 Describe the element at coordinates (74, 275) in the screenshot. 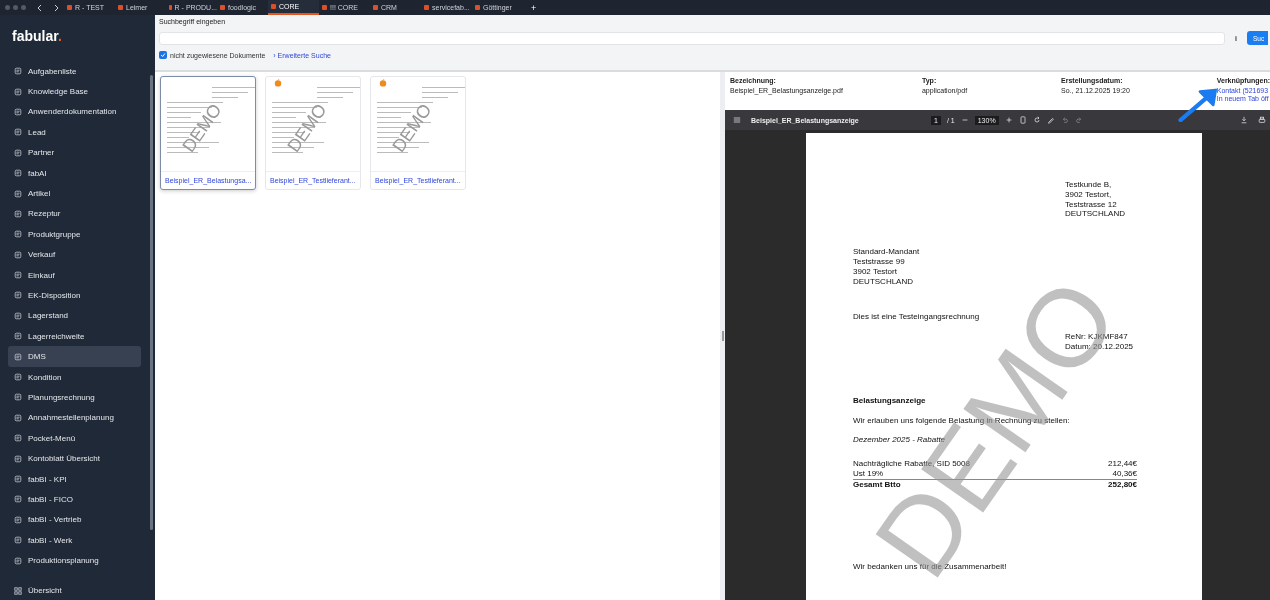

I see `sidebar-item: Einkauf` at that location.